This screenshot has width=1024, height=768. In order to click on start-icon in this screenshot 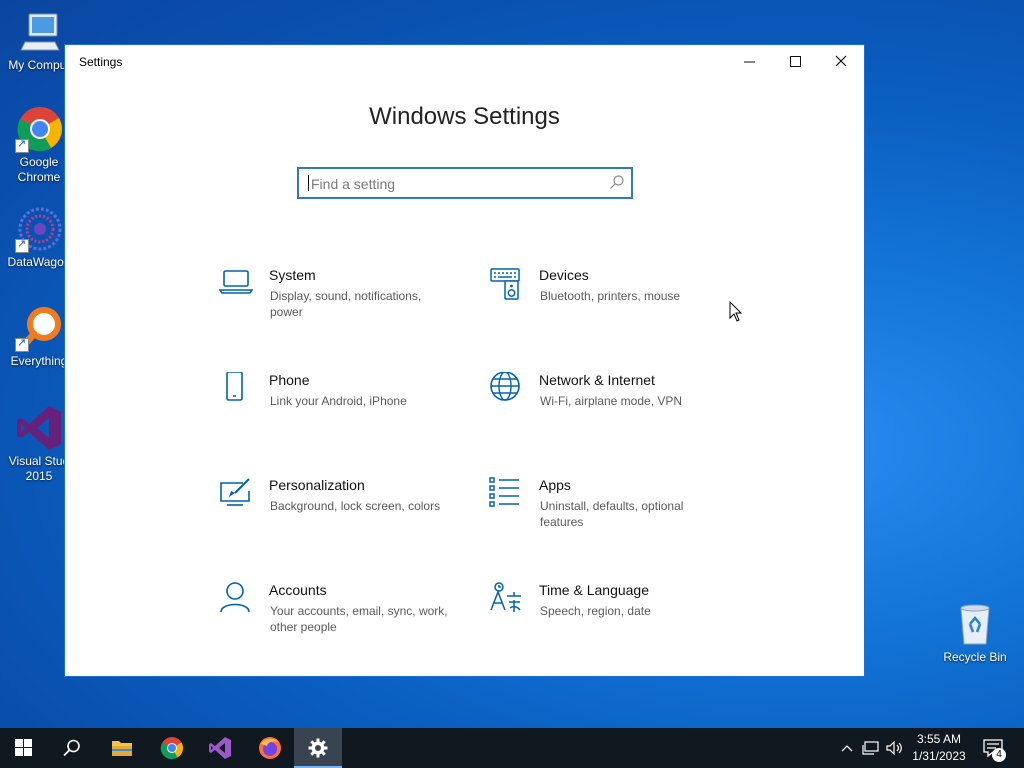, I will do `click(23, 747)`.